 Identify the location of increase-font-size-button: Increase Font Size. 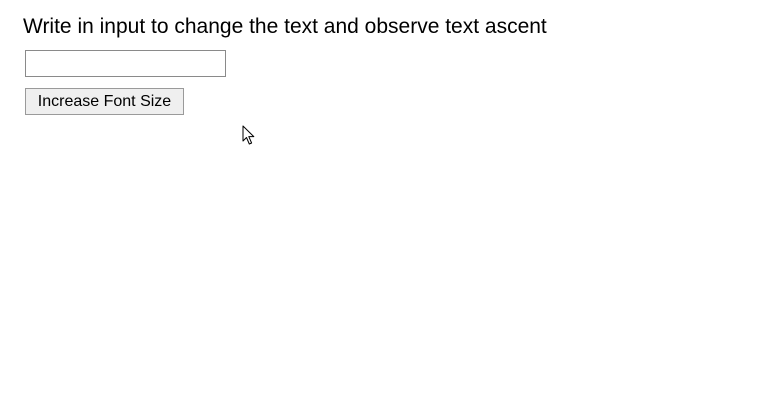
(104, 101).